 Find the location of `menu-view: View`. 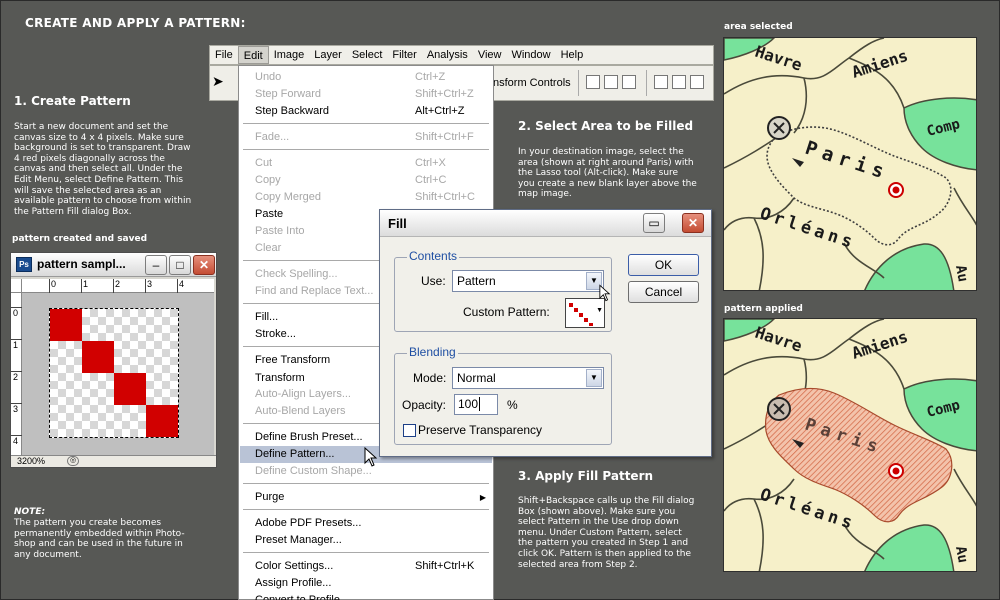

menu-view: View is located at coordinates (490, 55).